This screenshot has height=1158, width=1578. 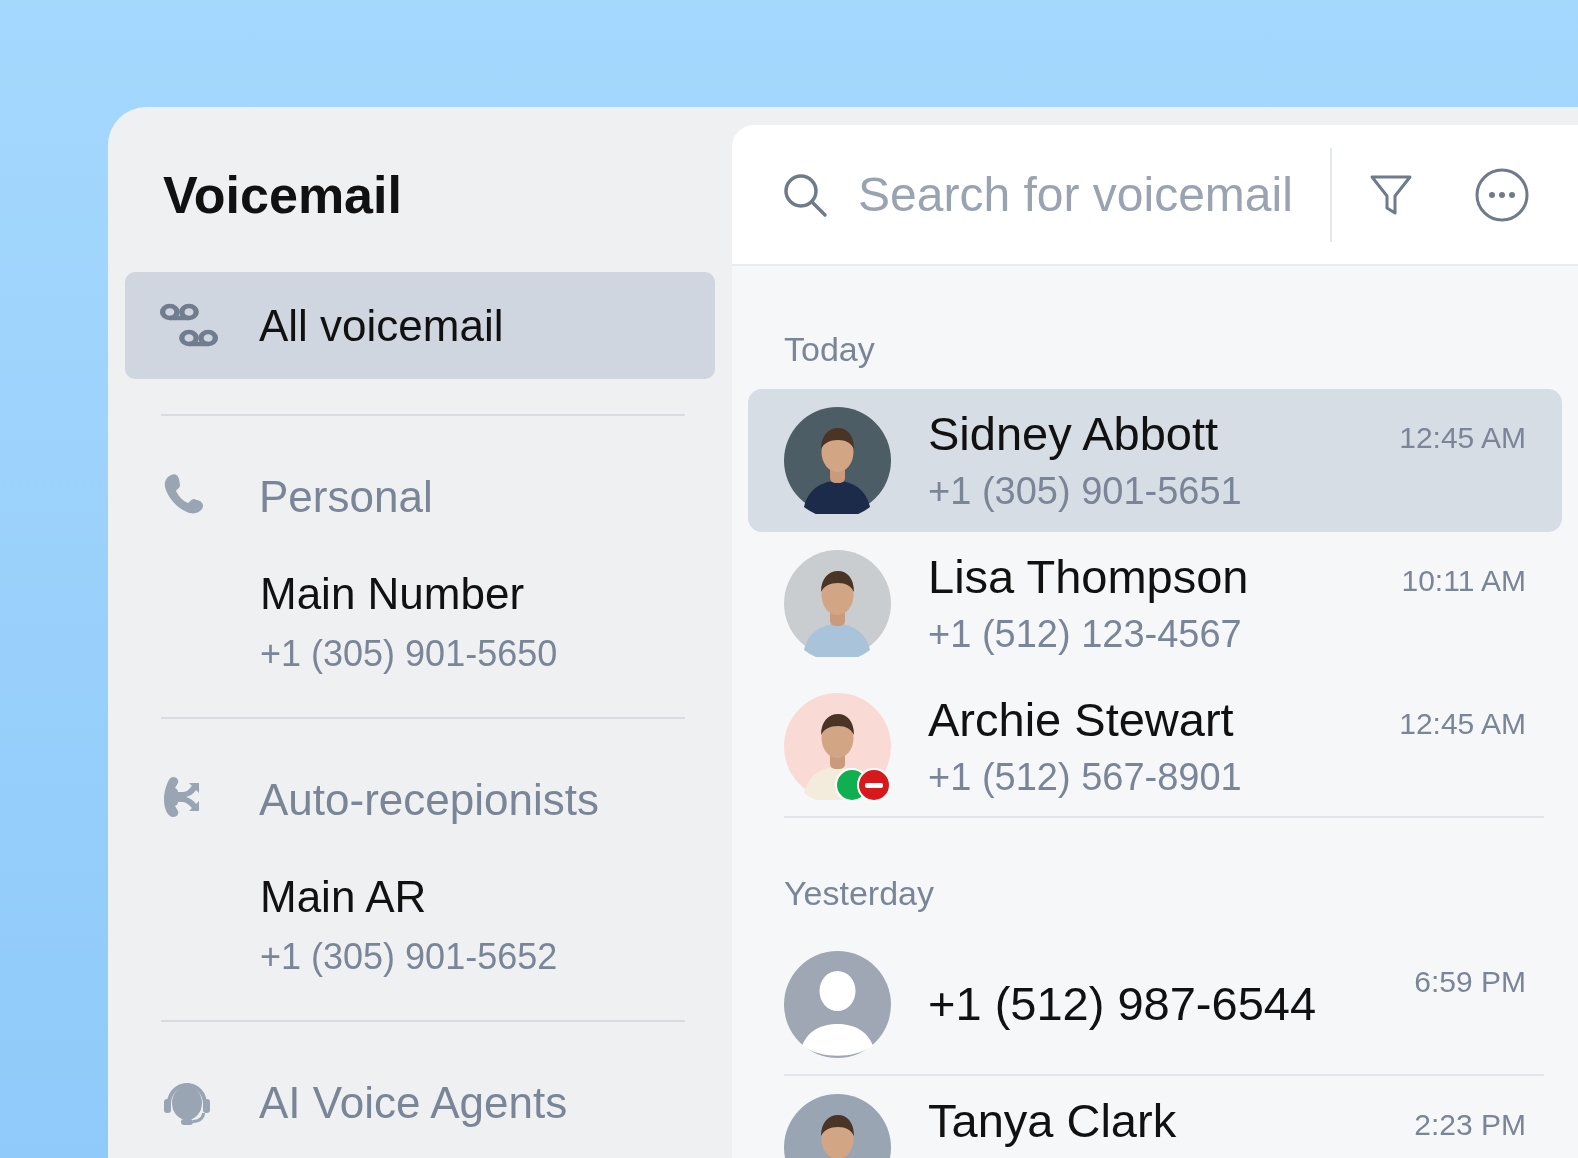 What do you see at coordinates (805, 194) in the screenshot?
I see `search-icon` at bounding box center [805, 194].